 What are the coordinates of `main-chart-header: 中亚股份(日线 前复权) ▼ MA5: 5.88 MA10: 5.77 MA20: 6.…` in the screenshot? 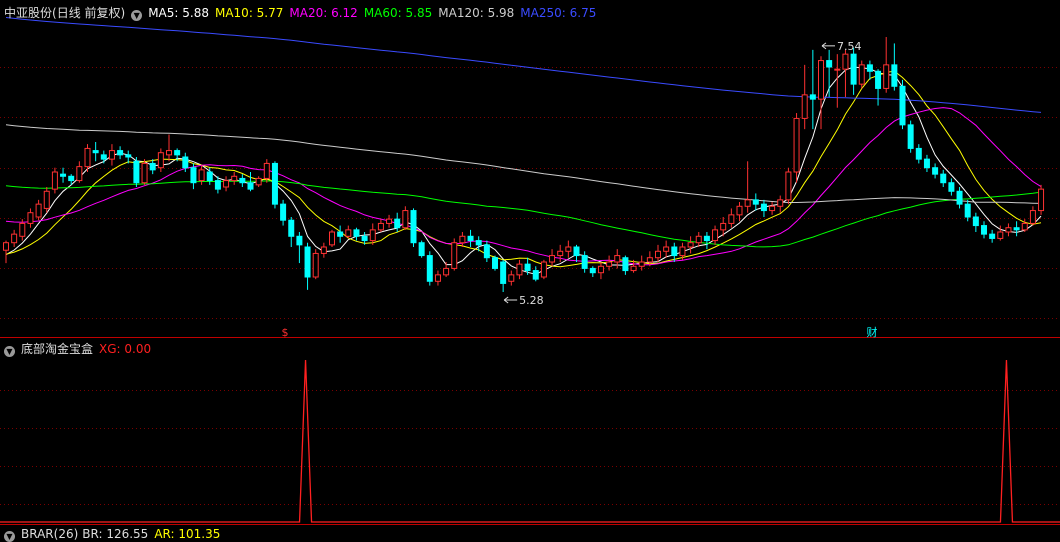 It's located at (303, 13).